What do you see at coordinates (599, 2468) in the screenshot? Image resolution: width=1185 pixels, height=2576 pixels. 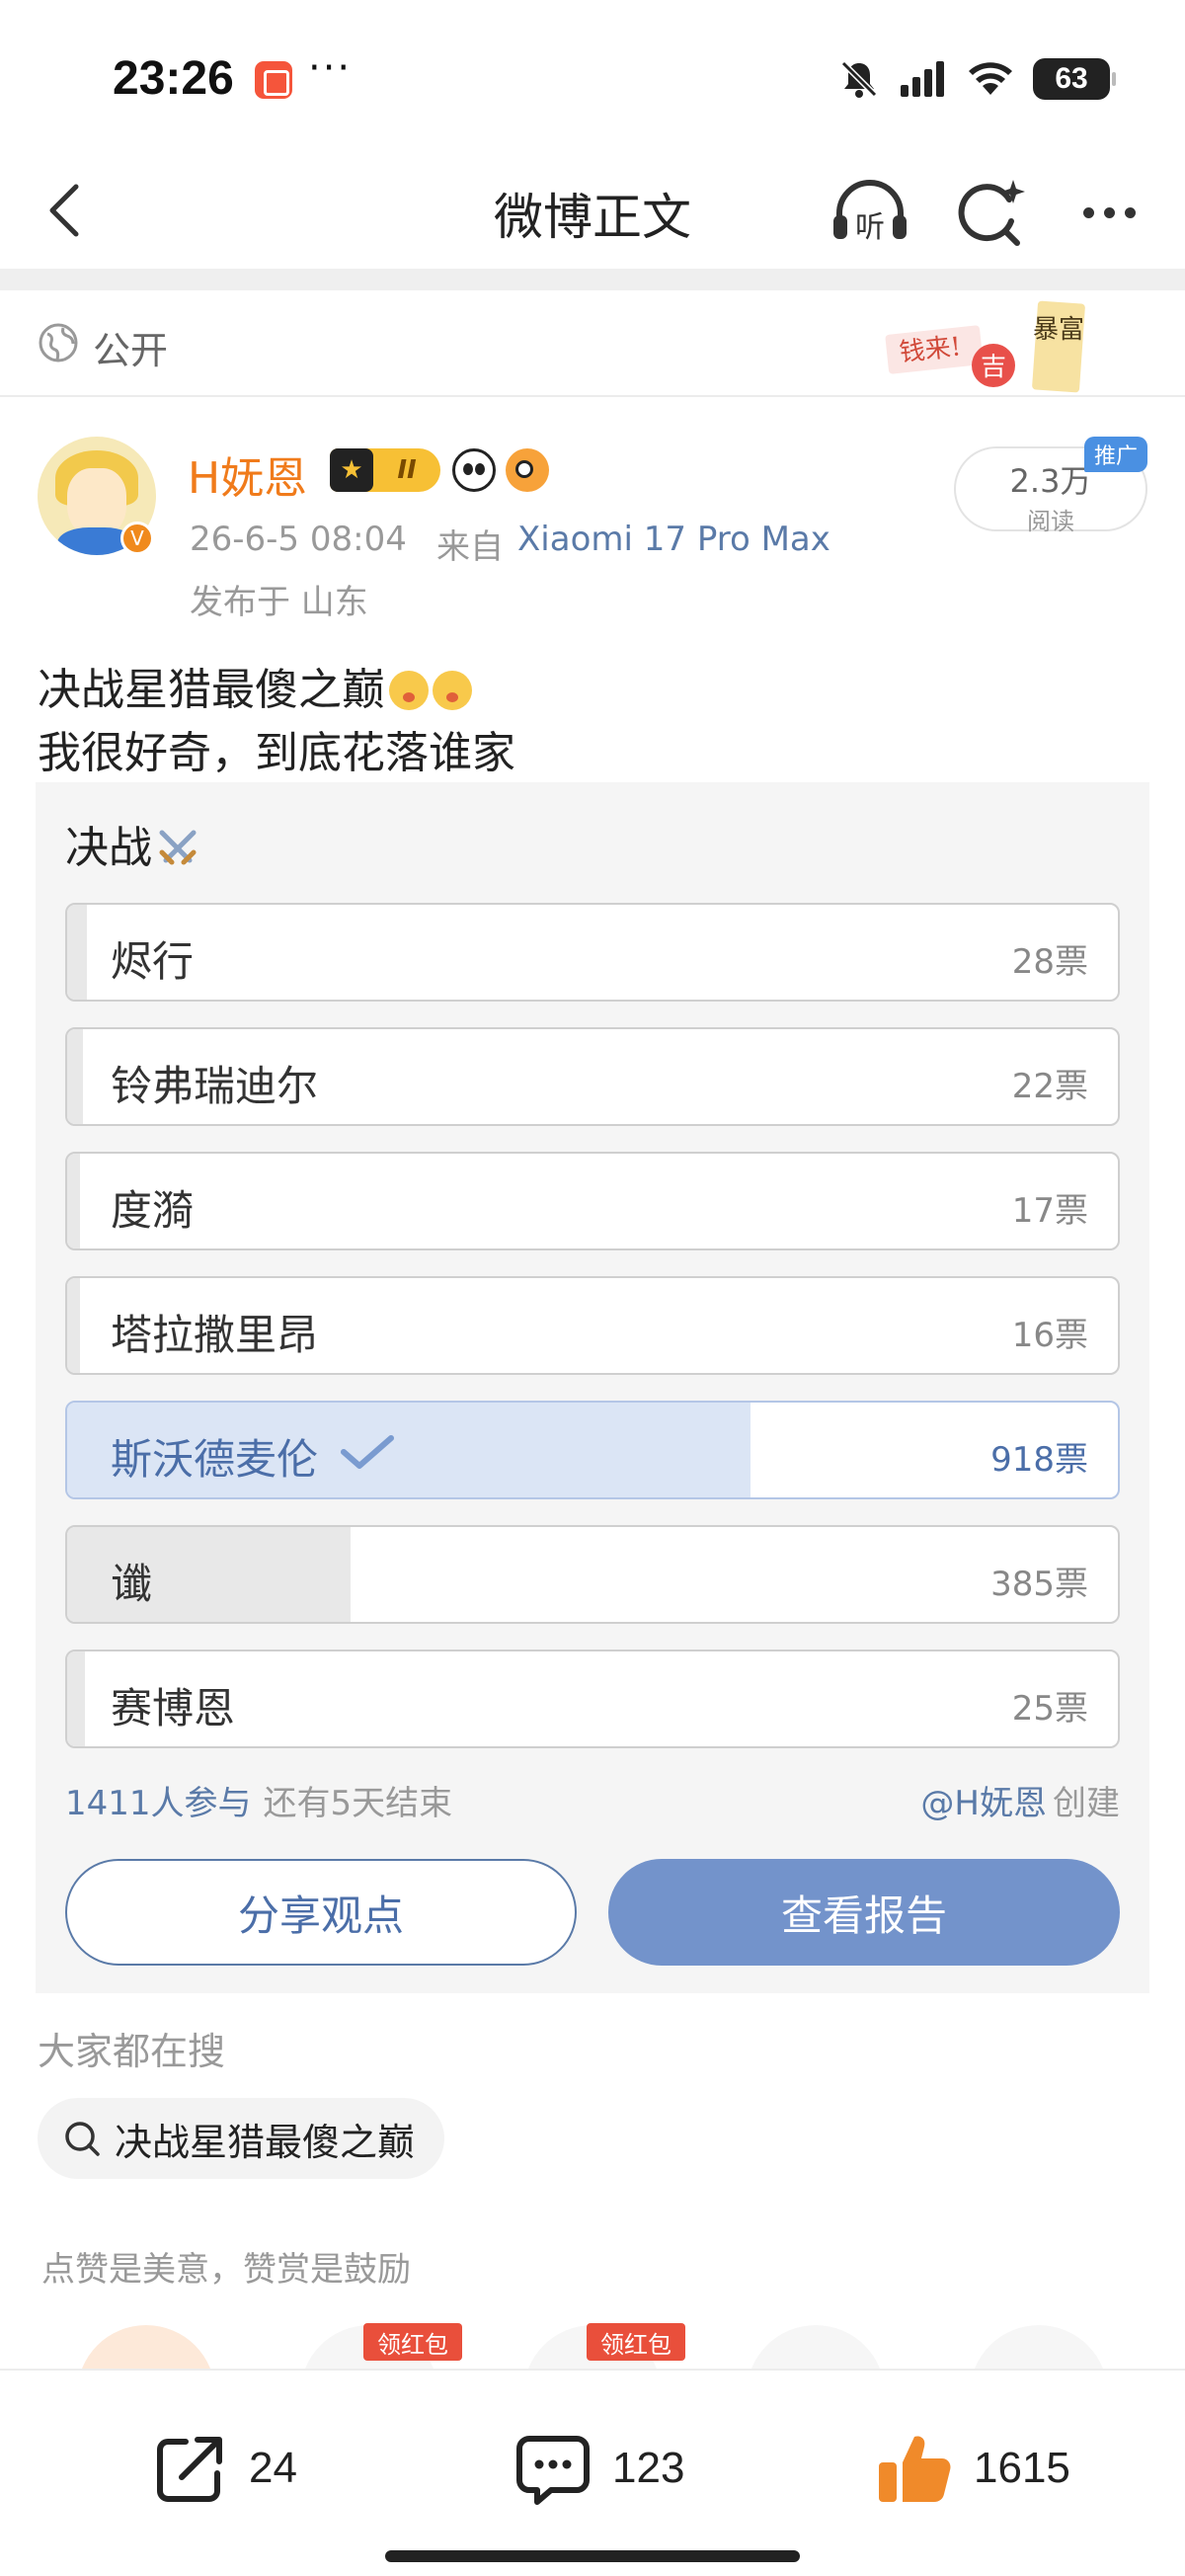 I see `comment-button: 123` at bounding box center [599, 2468].